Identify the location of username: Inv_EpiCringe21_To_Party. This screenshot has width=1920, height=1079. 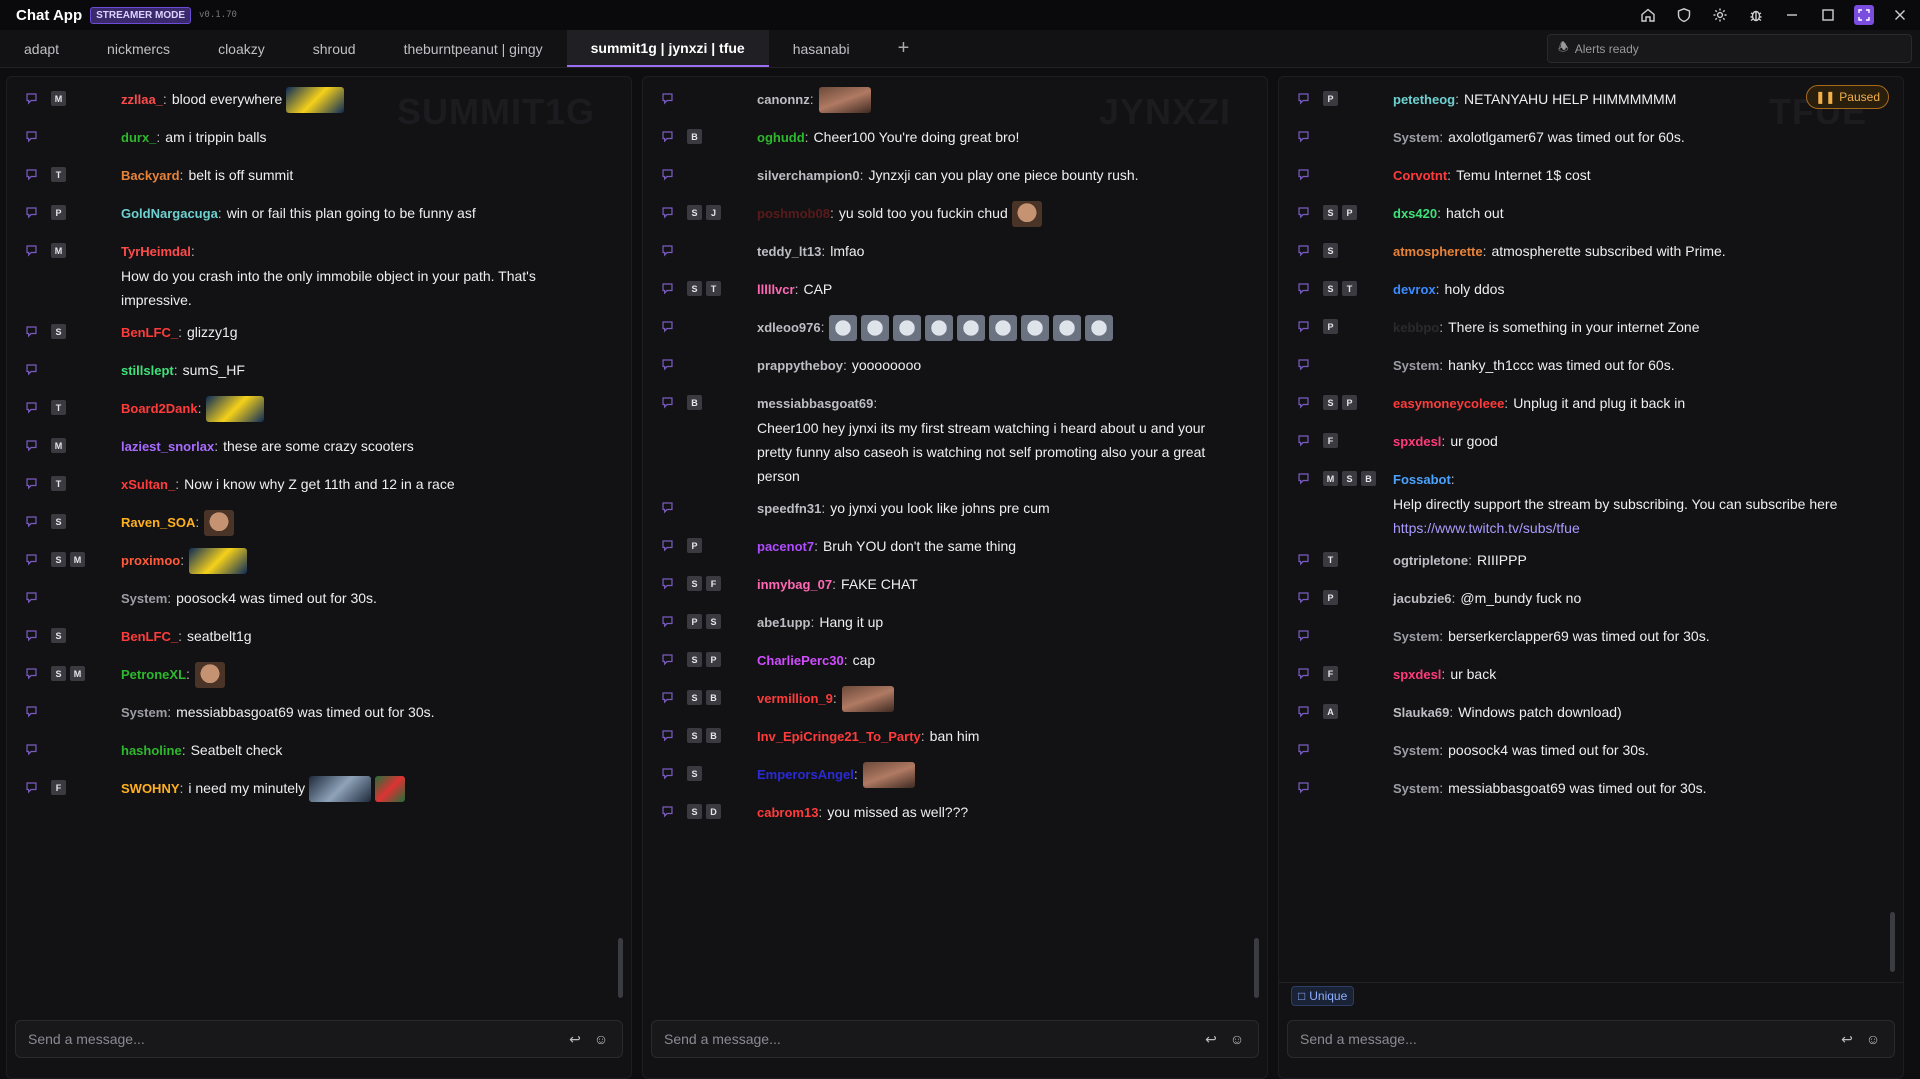
(839, 736).